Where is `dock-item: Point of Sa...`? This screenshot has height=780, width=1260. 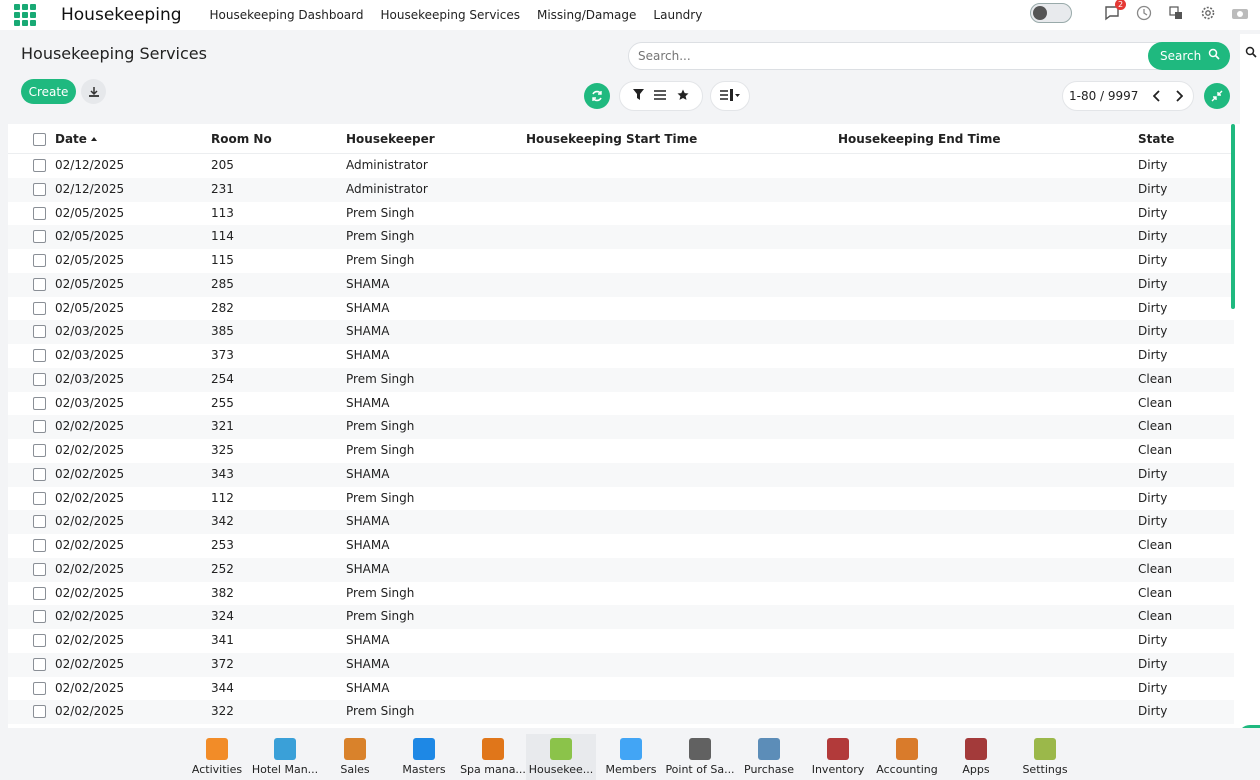
dock-item: Point of Sa... is located at coordinates (700, 757).